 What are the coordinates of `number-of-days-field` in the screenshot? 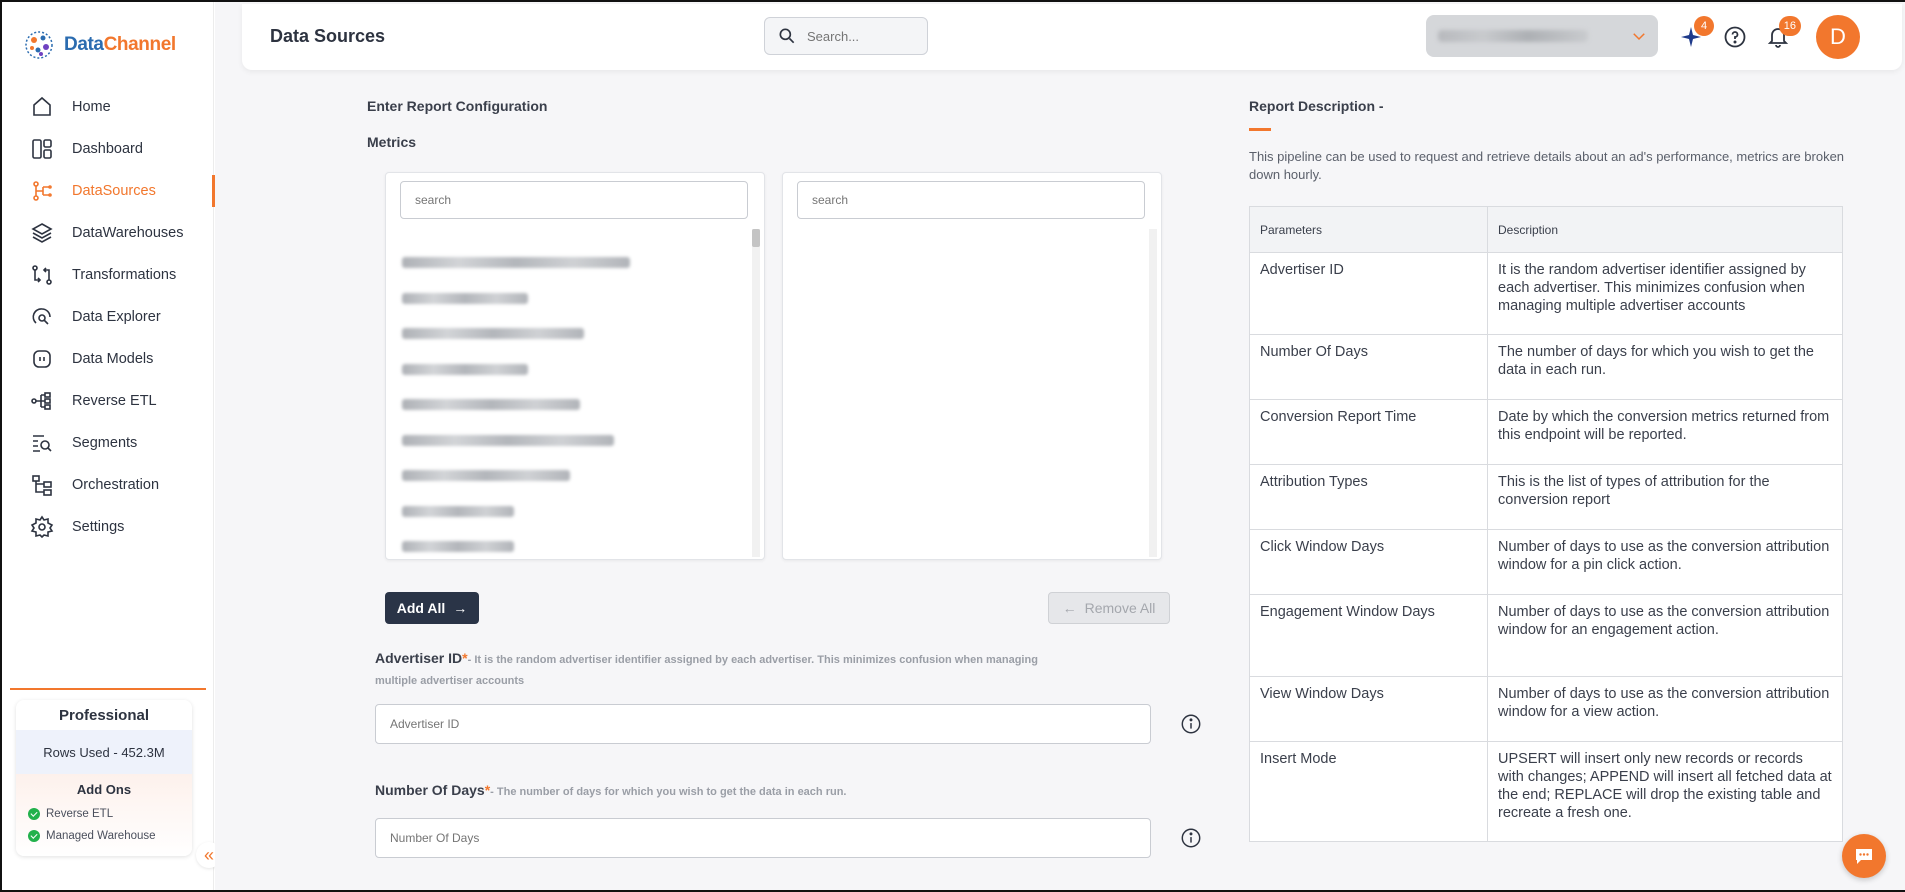 It's located at (763, 838).